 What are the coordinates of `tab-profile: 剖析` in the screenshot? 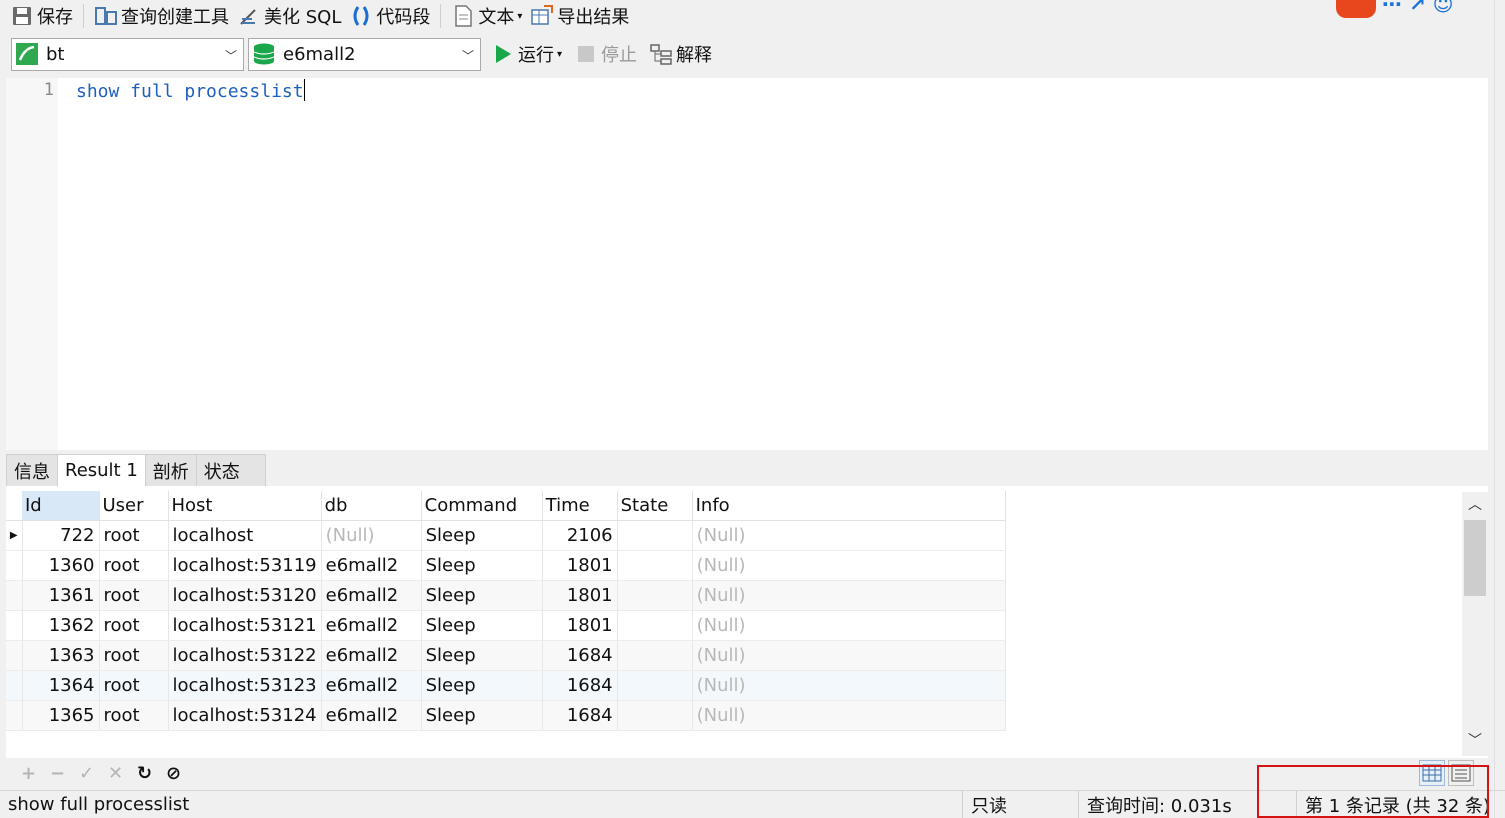 It's located at (170, 470).